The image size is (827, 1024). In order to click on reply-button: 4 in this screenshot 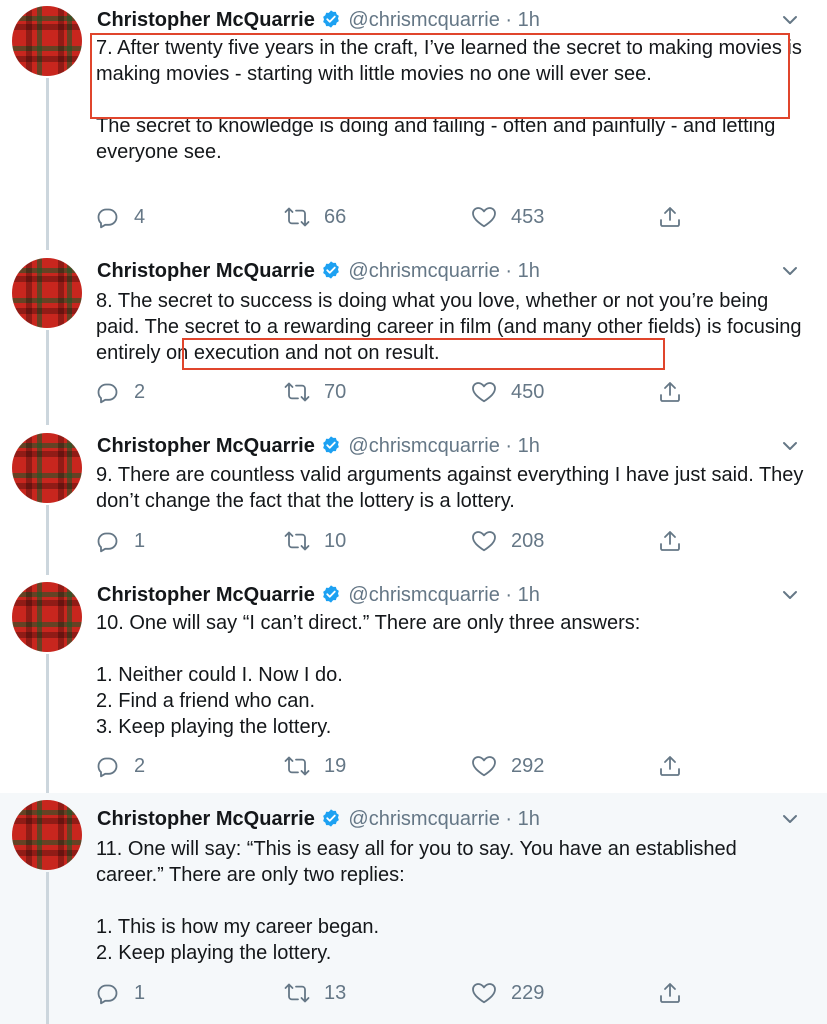, I will do `click(120, 217)`.